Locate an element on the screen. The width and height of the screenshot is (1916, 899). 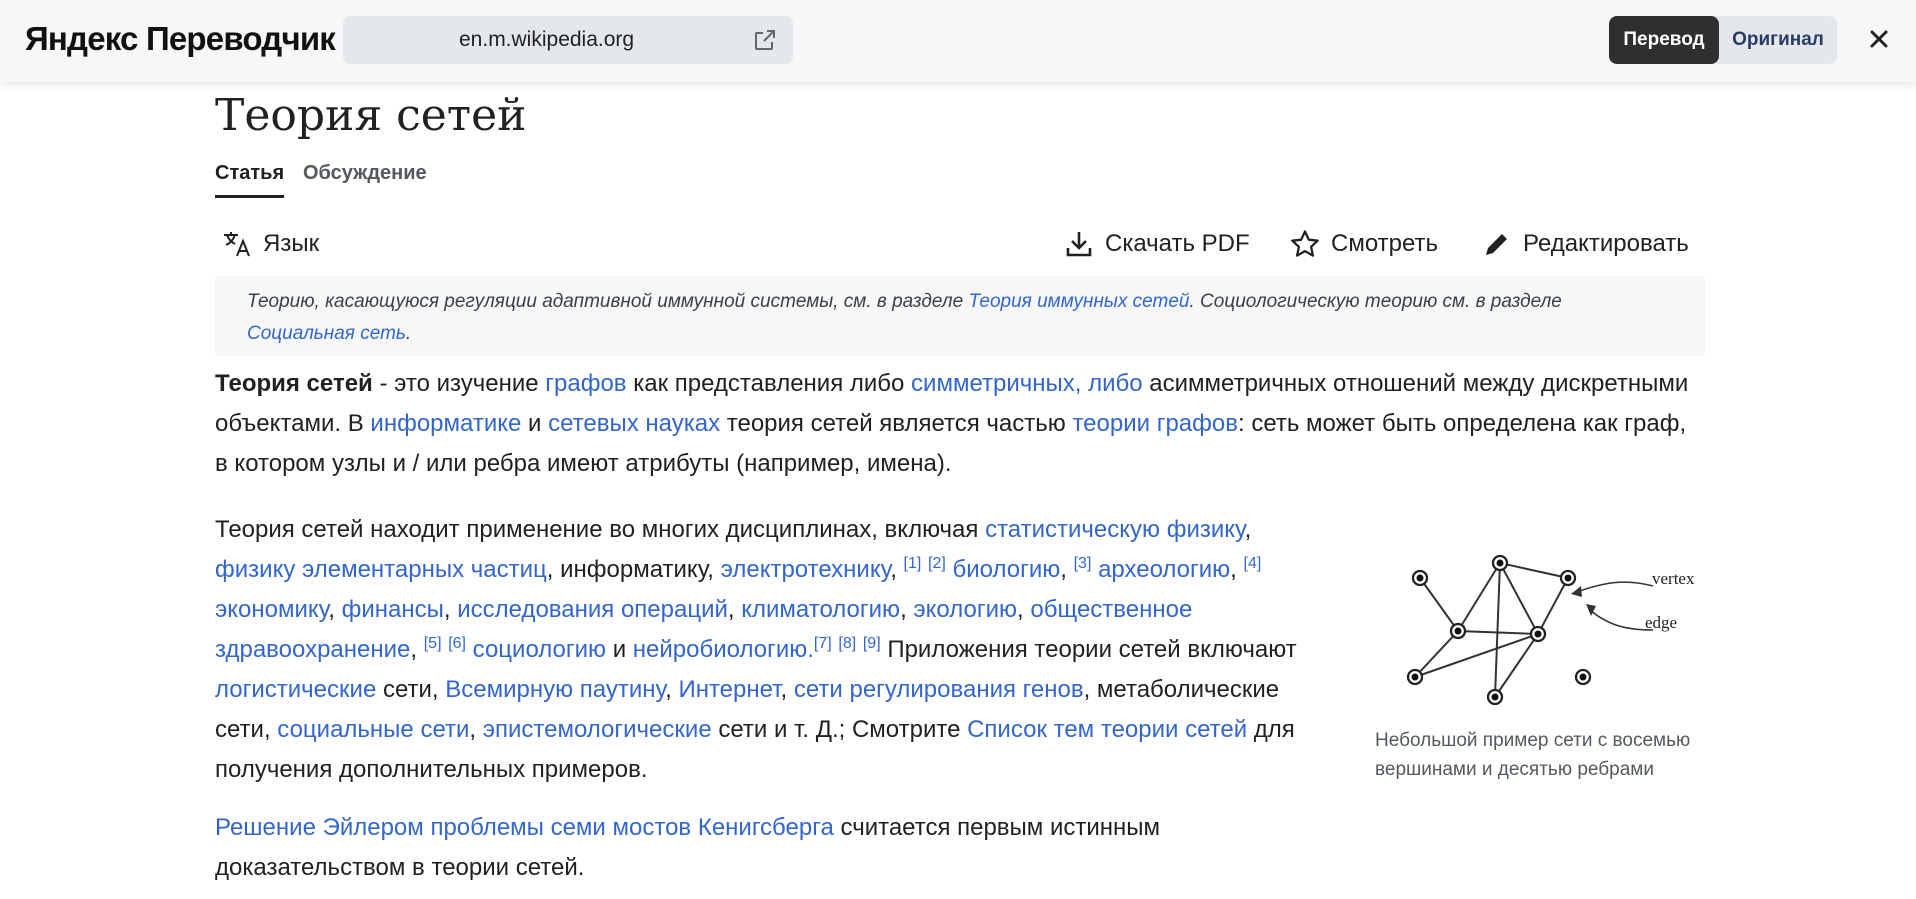
link-statistical-physics: статистическую физику is located at coordinates (1115, 529).